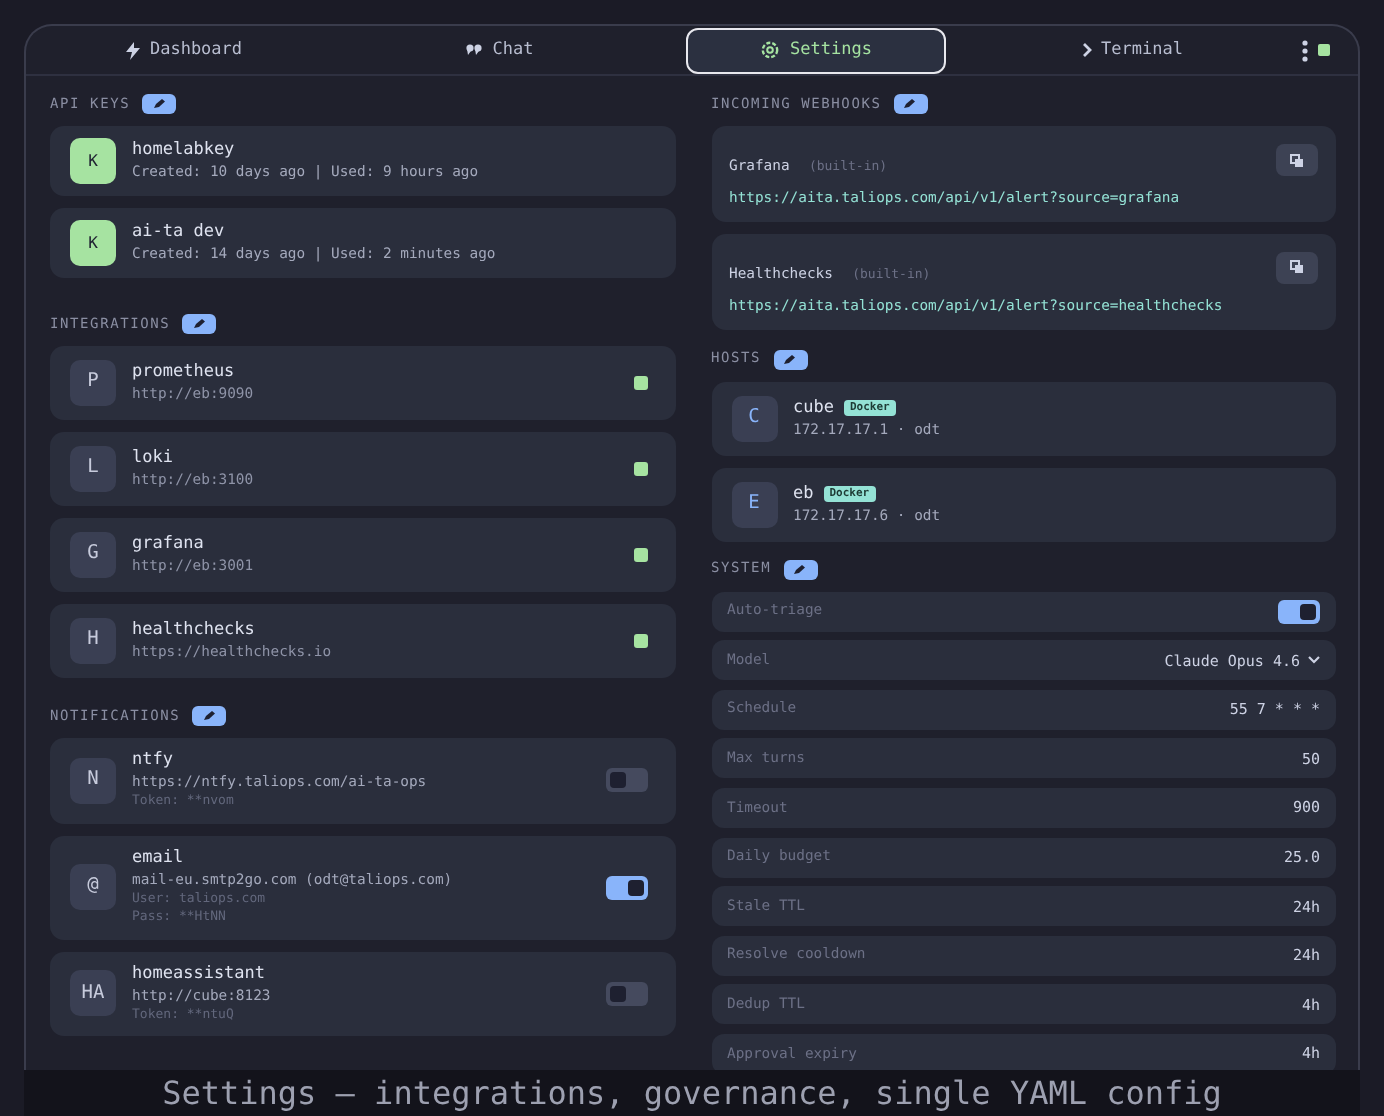 This screenshot has width=1384, height=1116. What do you see at coordinates (1314, 660) in the screenshot?
I see `chevron-down-icon` at bounding box center [1314, 660].